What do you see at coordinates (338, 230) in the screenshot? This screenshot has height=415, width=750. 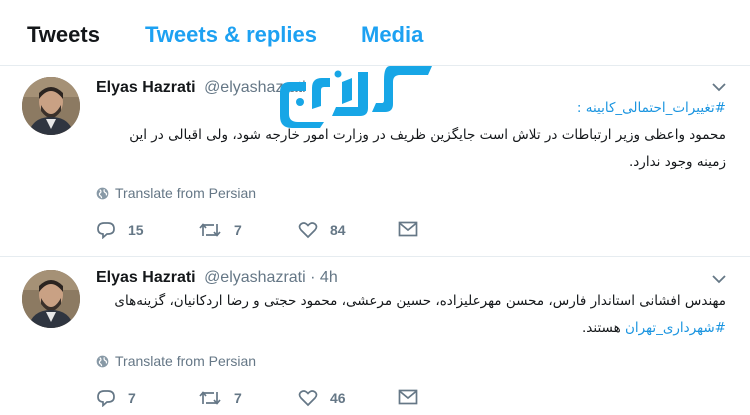 I see `like-count: 84` at bounding box center [338, 230].